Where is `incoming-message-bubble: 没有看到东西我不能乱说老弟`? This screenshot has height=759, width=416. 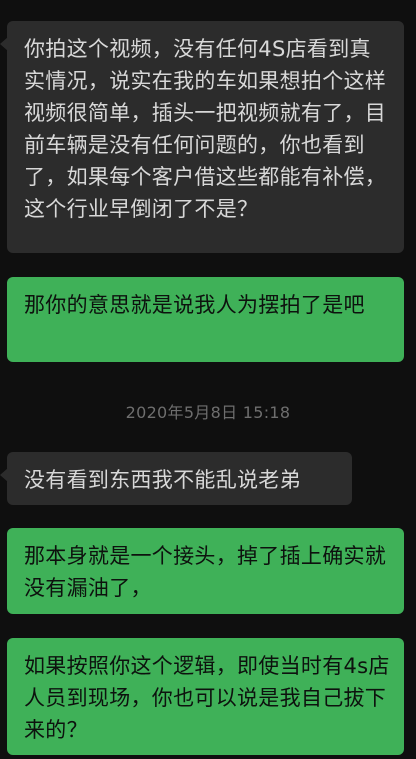
incoming-message-bubble: 没有看到东西我不能乱说老弟 is located at coordinates (176, 478).